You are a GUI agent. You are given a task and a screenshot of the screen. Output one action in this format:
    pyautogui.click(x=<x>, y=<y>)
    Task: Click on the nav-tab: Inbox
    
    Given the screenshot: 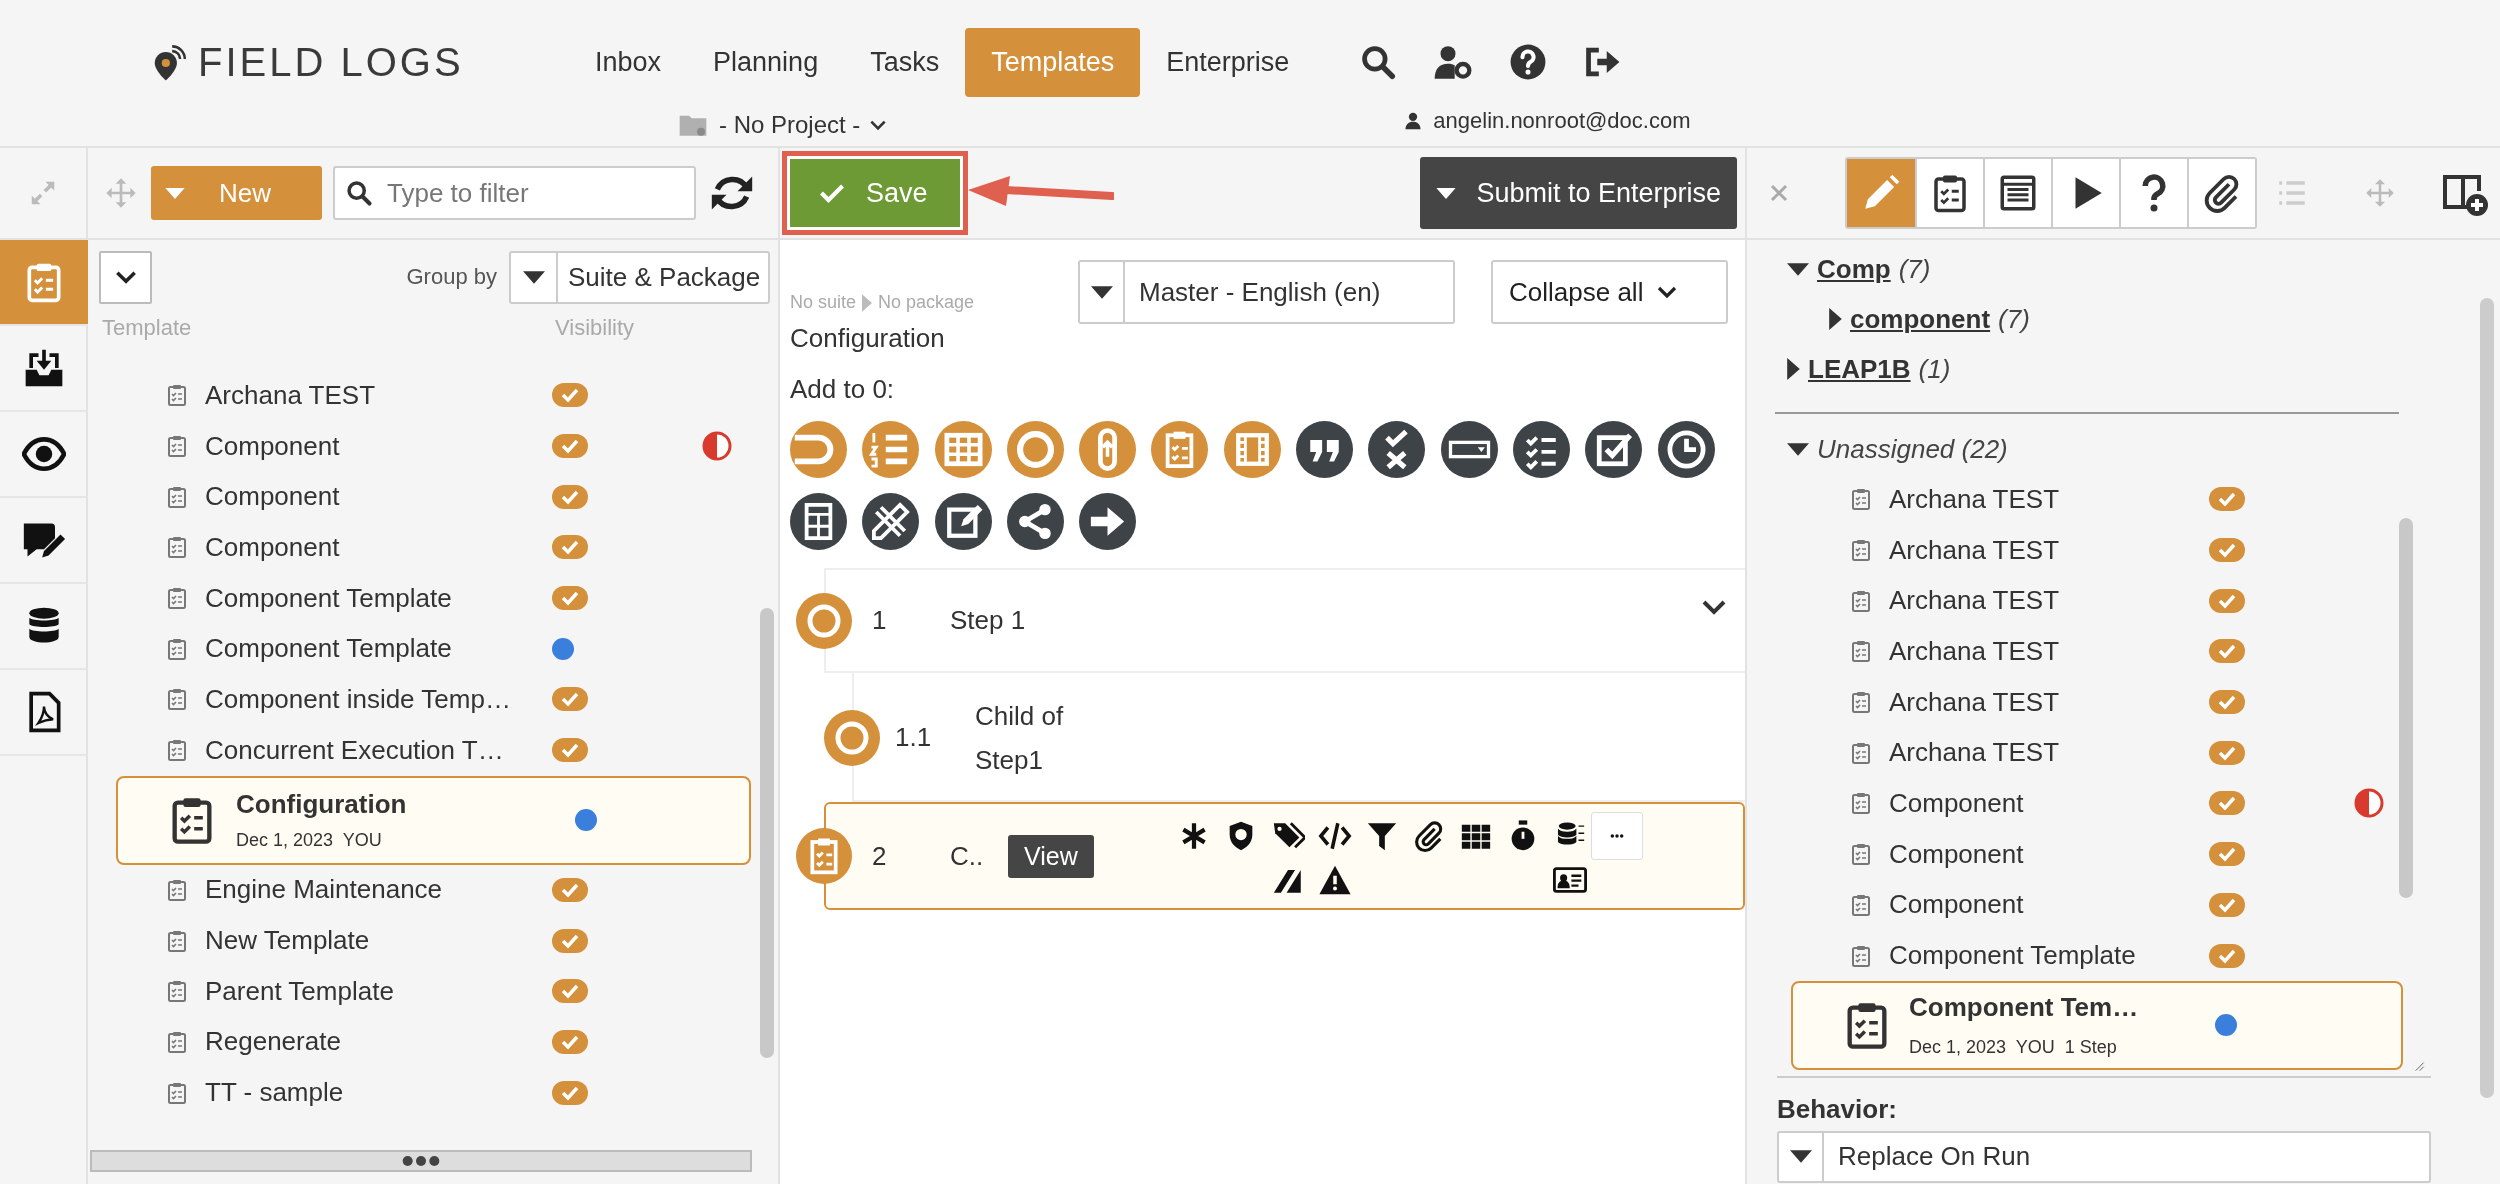 What is the action you would take?
    pyautogui.click(x=628, y=62)
    